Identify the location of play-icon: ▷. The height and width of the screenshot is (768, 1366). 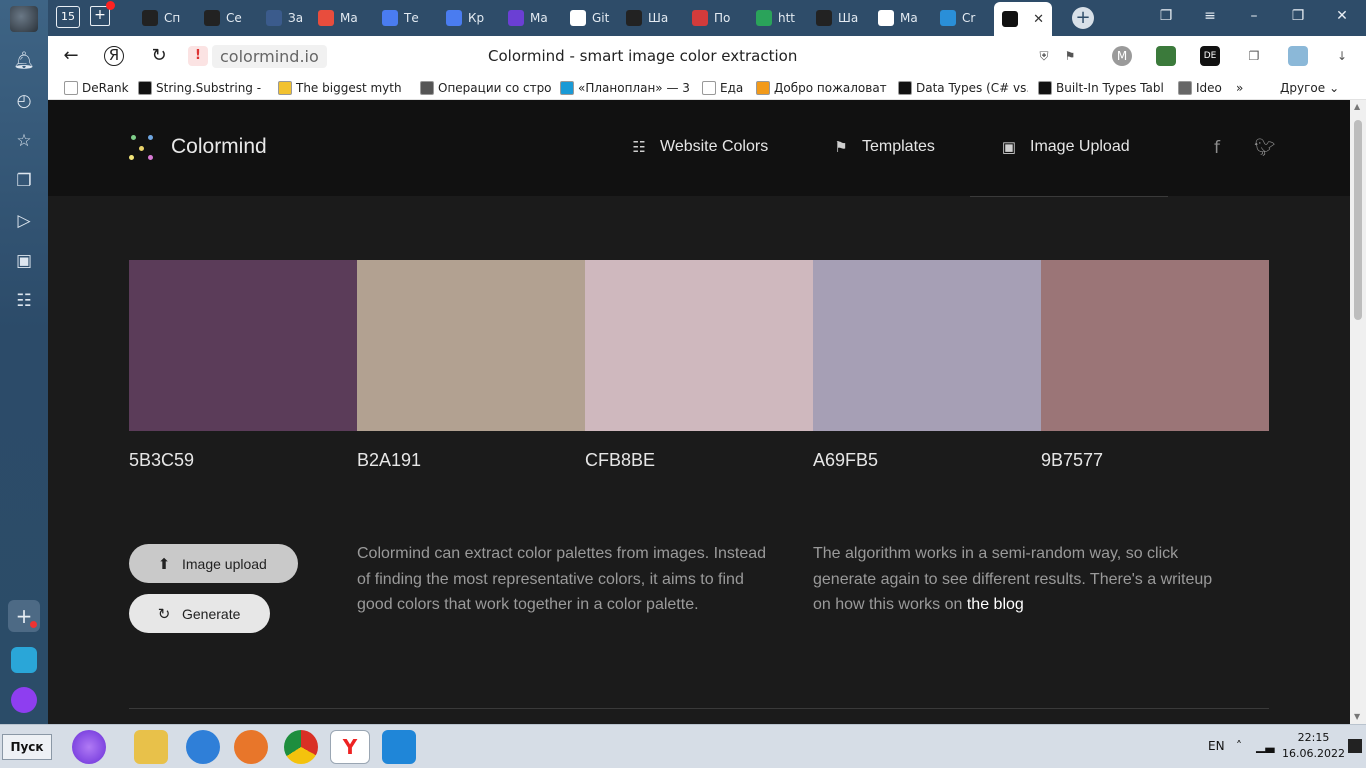
(24, 221).